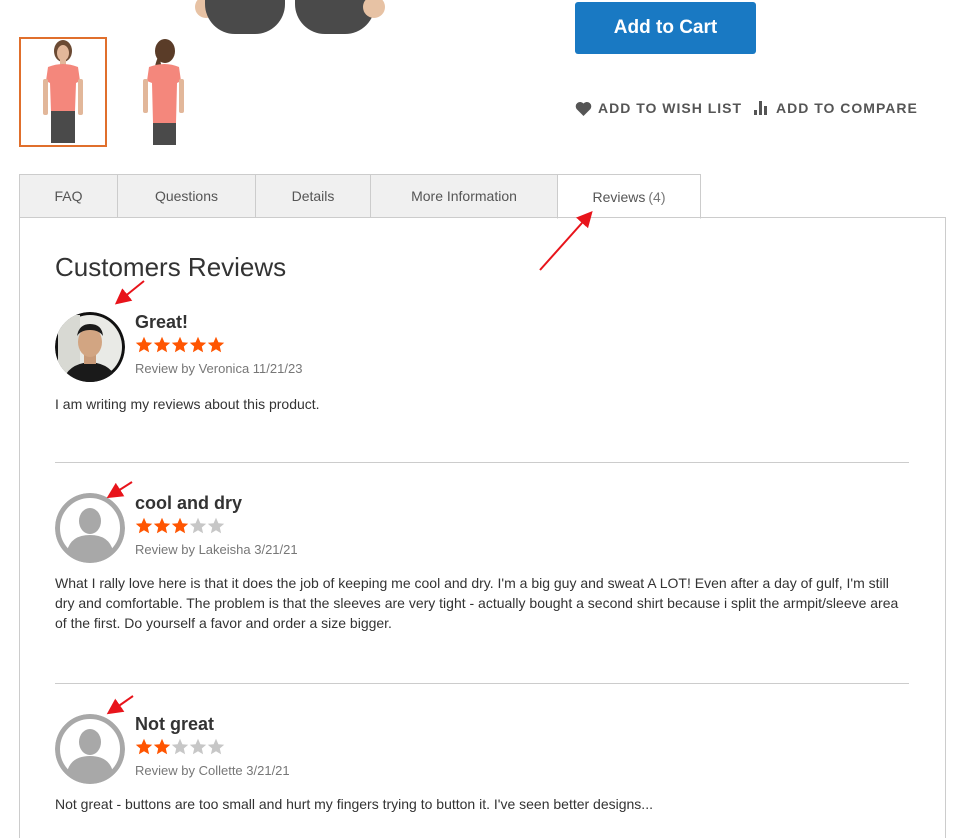 The height and width of the screenshot is (838, 960). Describe the element at coordinates (212, 770) in the screenshot. I see `review-byline: Review by Collette 3/21/21` at that location.